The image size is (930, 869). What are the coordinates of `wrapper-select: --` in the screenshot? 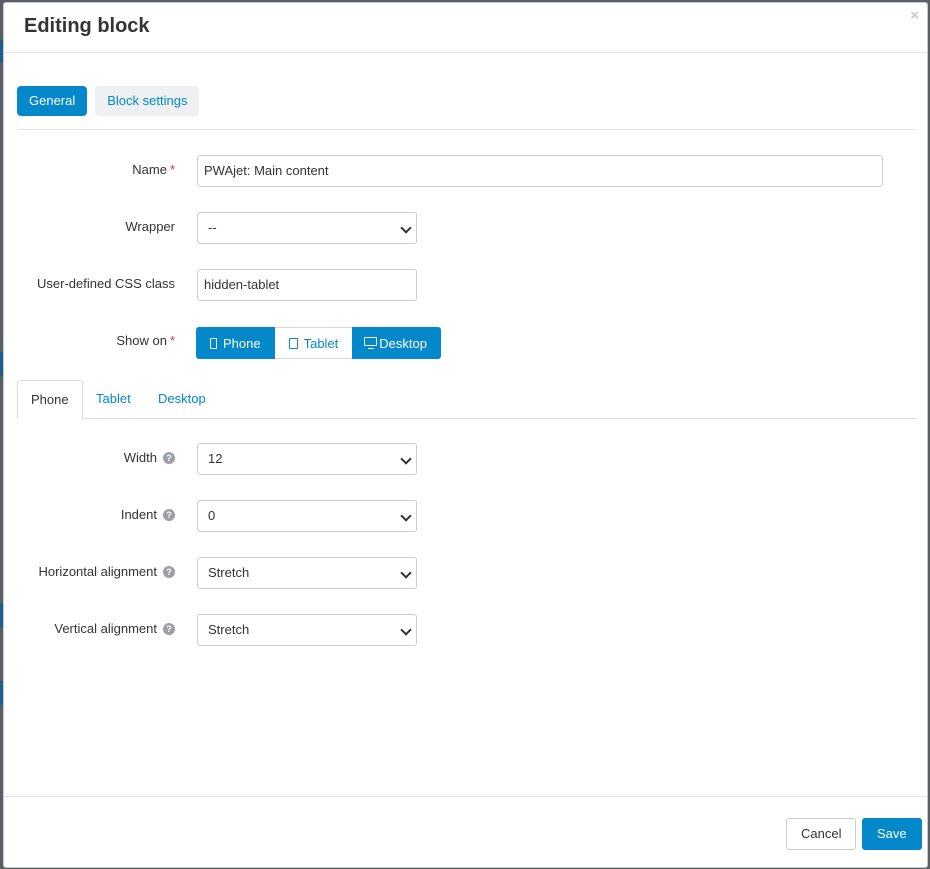 It's located at (307, 228).